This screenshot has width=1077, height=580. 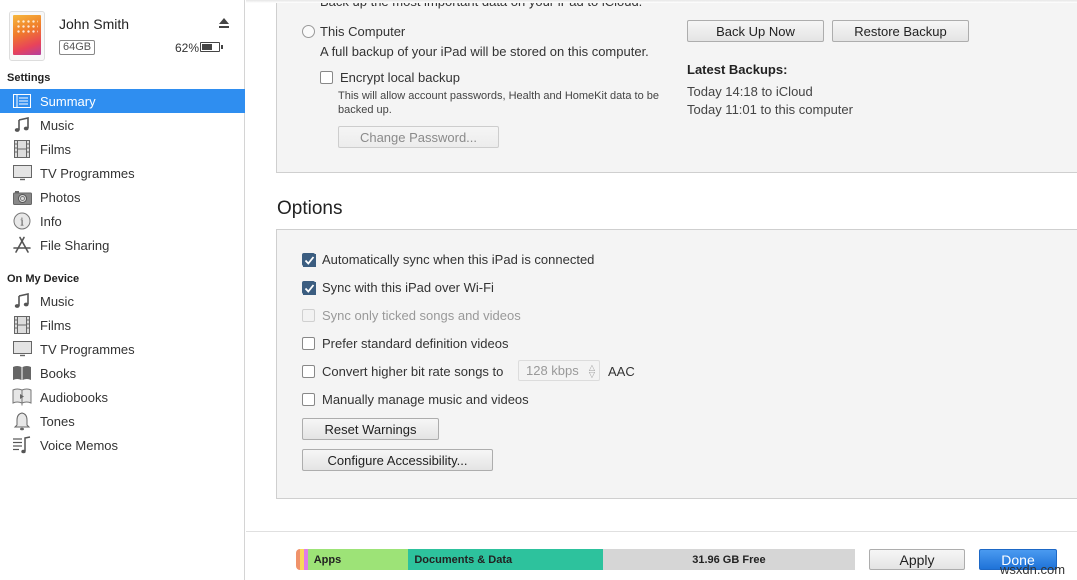 I want to click on storage-segment-label: 31.96 GB Free, so click(x=729, y=559).